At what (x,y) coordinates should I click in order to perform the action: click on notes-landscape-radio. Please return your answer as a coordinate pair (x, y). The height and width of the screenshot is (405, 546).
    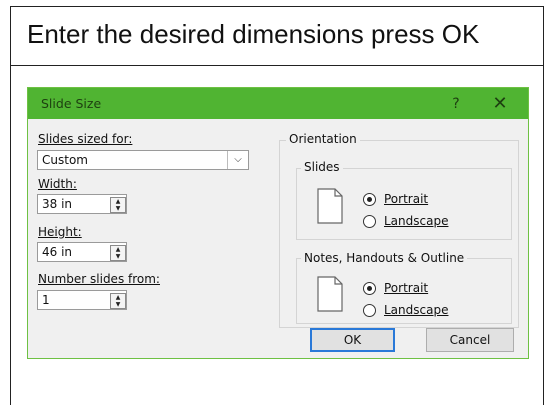
    Looking at the image, I should click on (369, 310).